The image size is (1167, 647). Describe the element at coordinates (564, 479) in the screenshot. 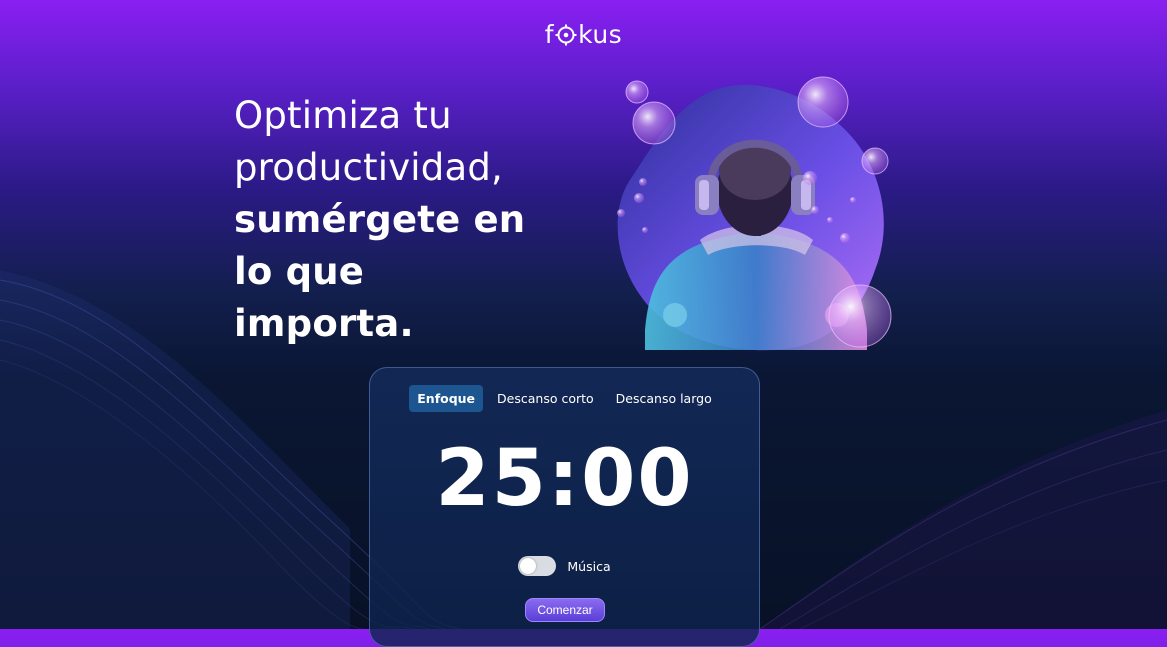

I see `timer-display: 25:00` at that location.